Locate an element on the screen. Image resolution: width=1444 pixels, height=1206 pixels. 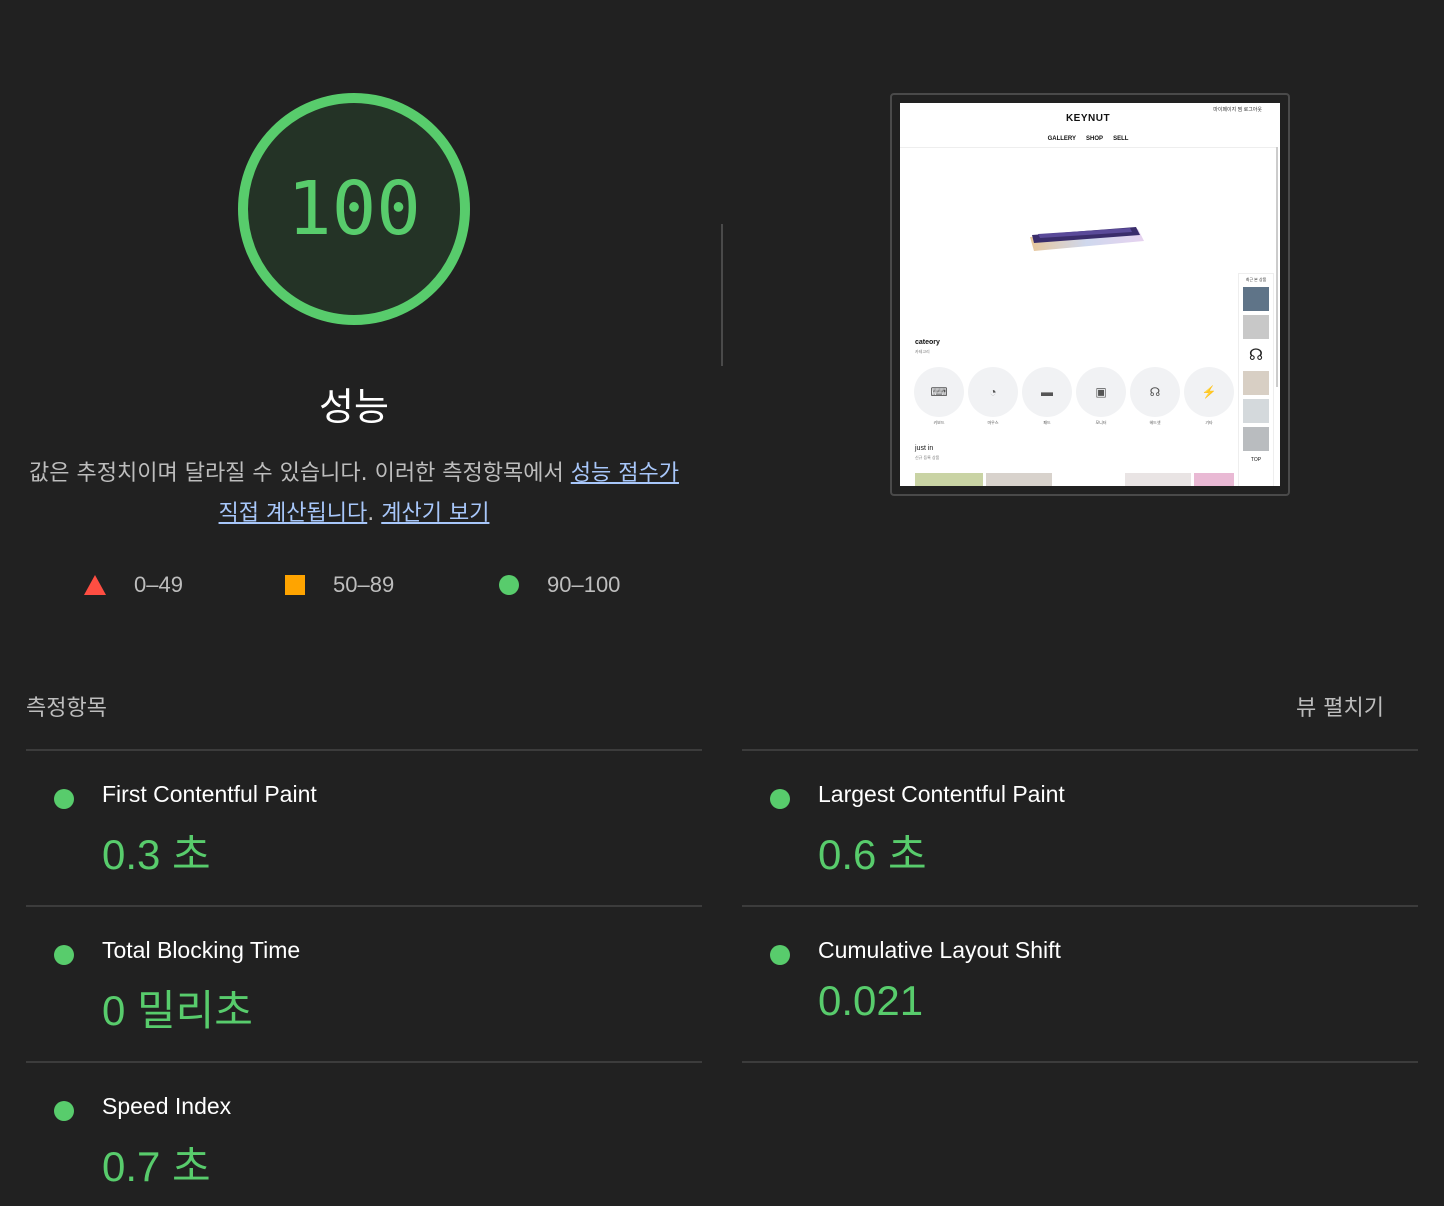
headphones-icon: ☊ is located at coordinates (1256, 355).